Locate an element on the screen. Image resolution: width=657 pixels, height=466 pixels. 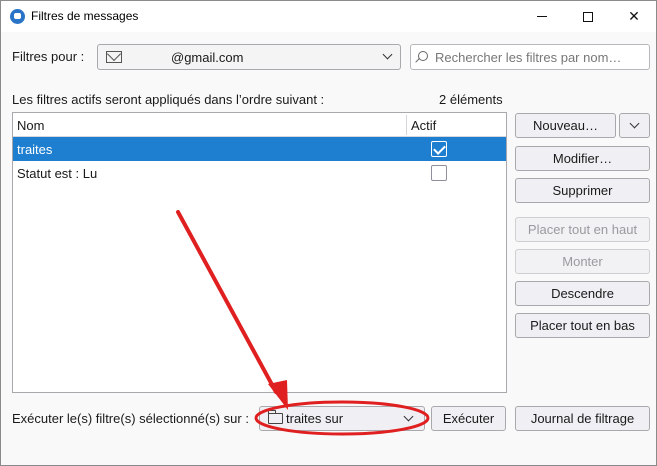
filter-log-label: Journal de filtrage is located at coordinates (582, 418).